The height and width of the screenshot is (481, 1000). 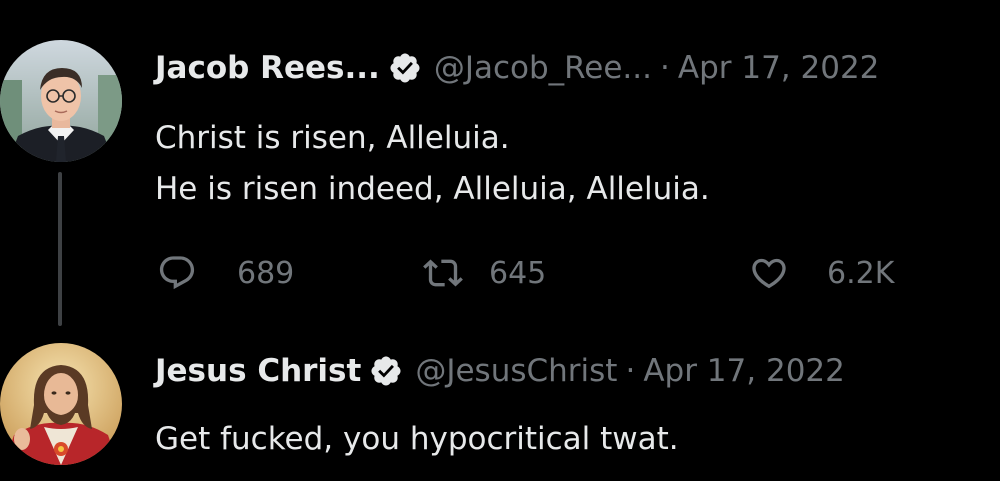 What do you see at coordinates (484, 273) in the screenshot?
I see `retweet-button: 645` at bounding box center [484, 273].